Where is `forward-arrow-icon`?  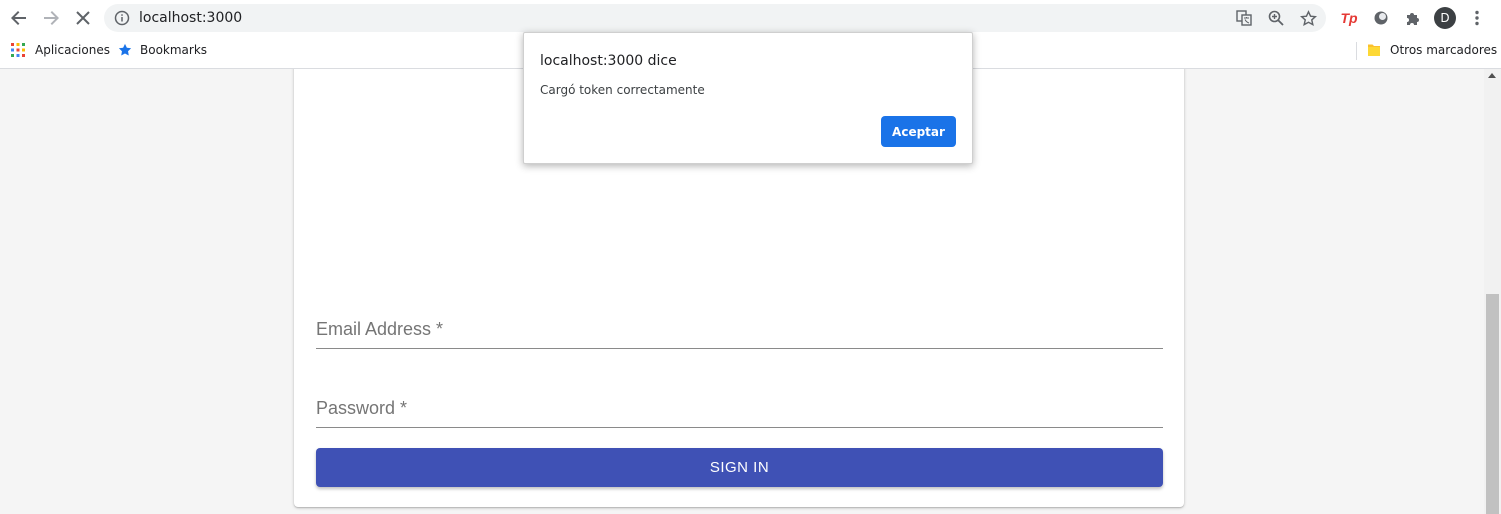 forward-arrow-icon is located at coordinates (51, 18).